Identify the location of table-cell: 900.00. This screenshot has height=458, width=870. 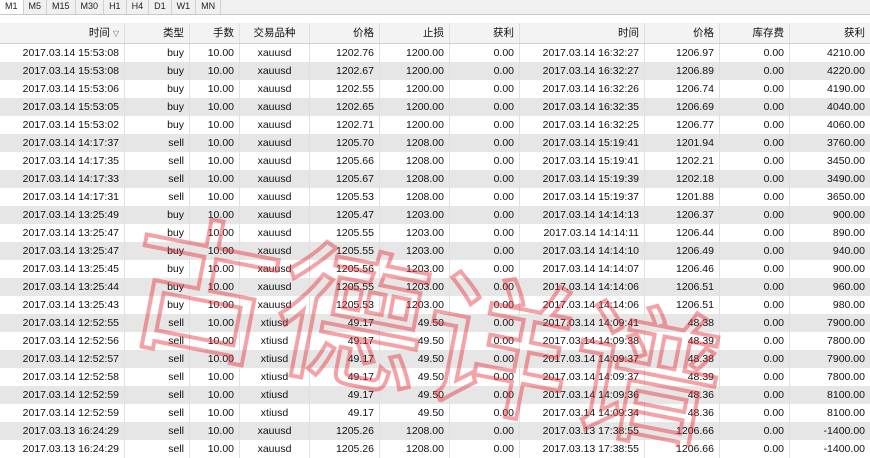
(848, 215).